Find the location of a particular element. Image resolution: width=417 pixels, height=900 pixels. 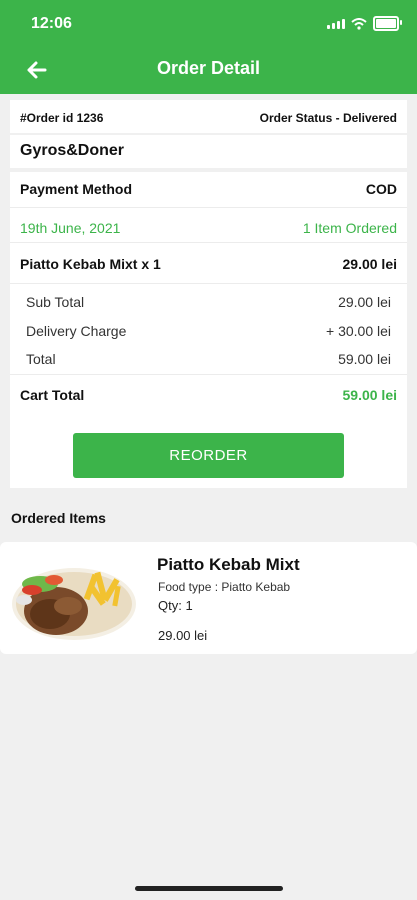

restaurant-name: Gyros&Doner is located at coordinates (72, 150).